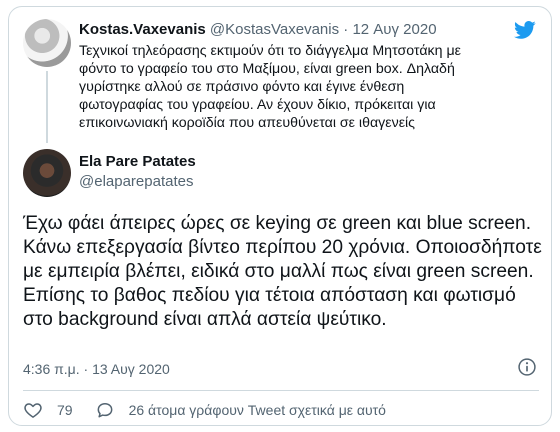 This screenshot has width=560, height=432. Describe the element at coordinates (527, 367) in the screenshot. I see `info-icon` at that location.